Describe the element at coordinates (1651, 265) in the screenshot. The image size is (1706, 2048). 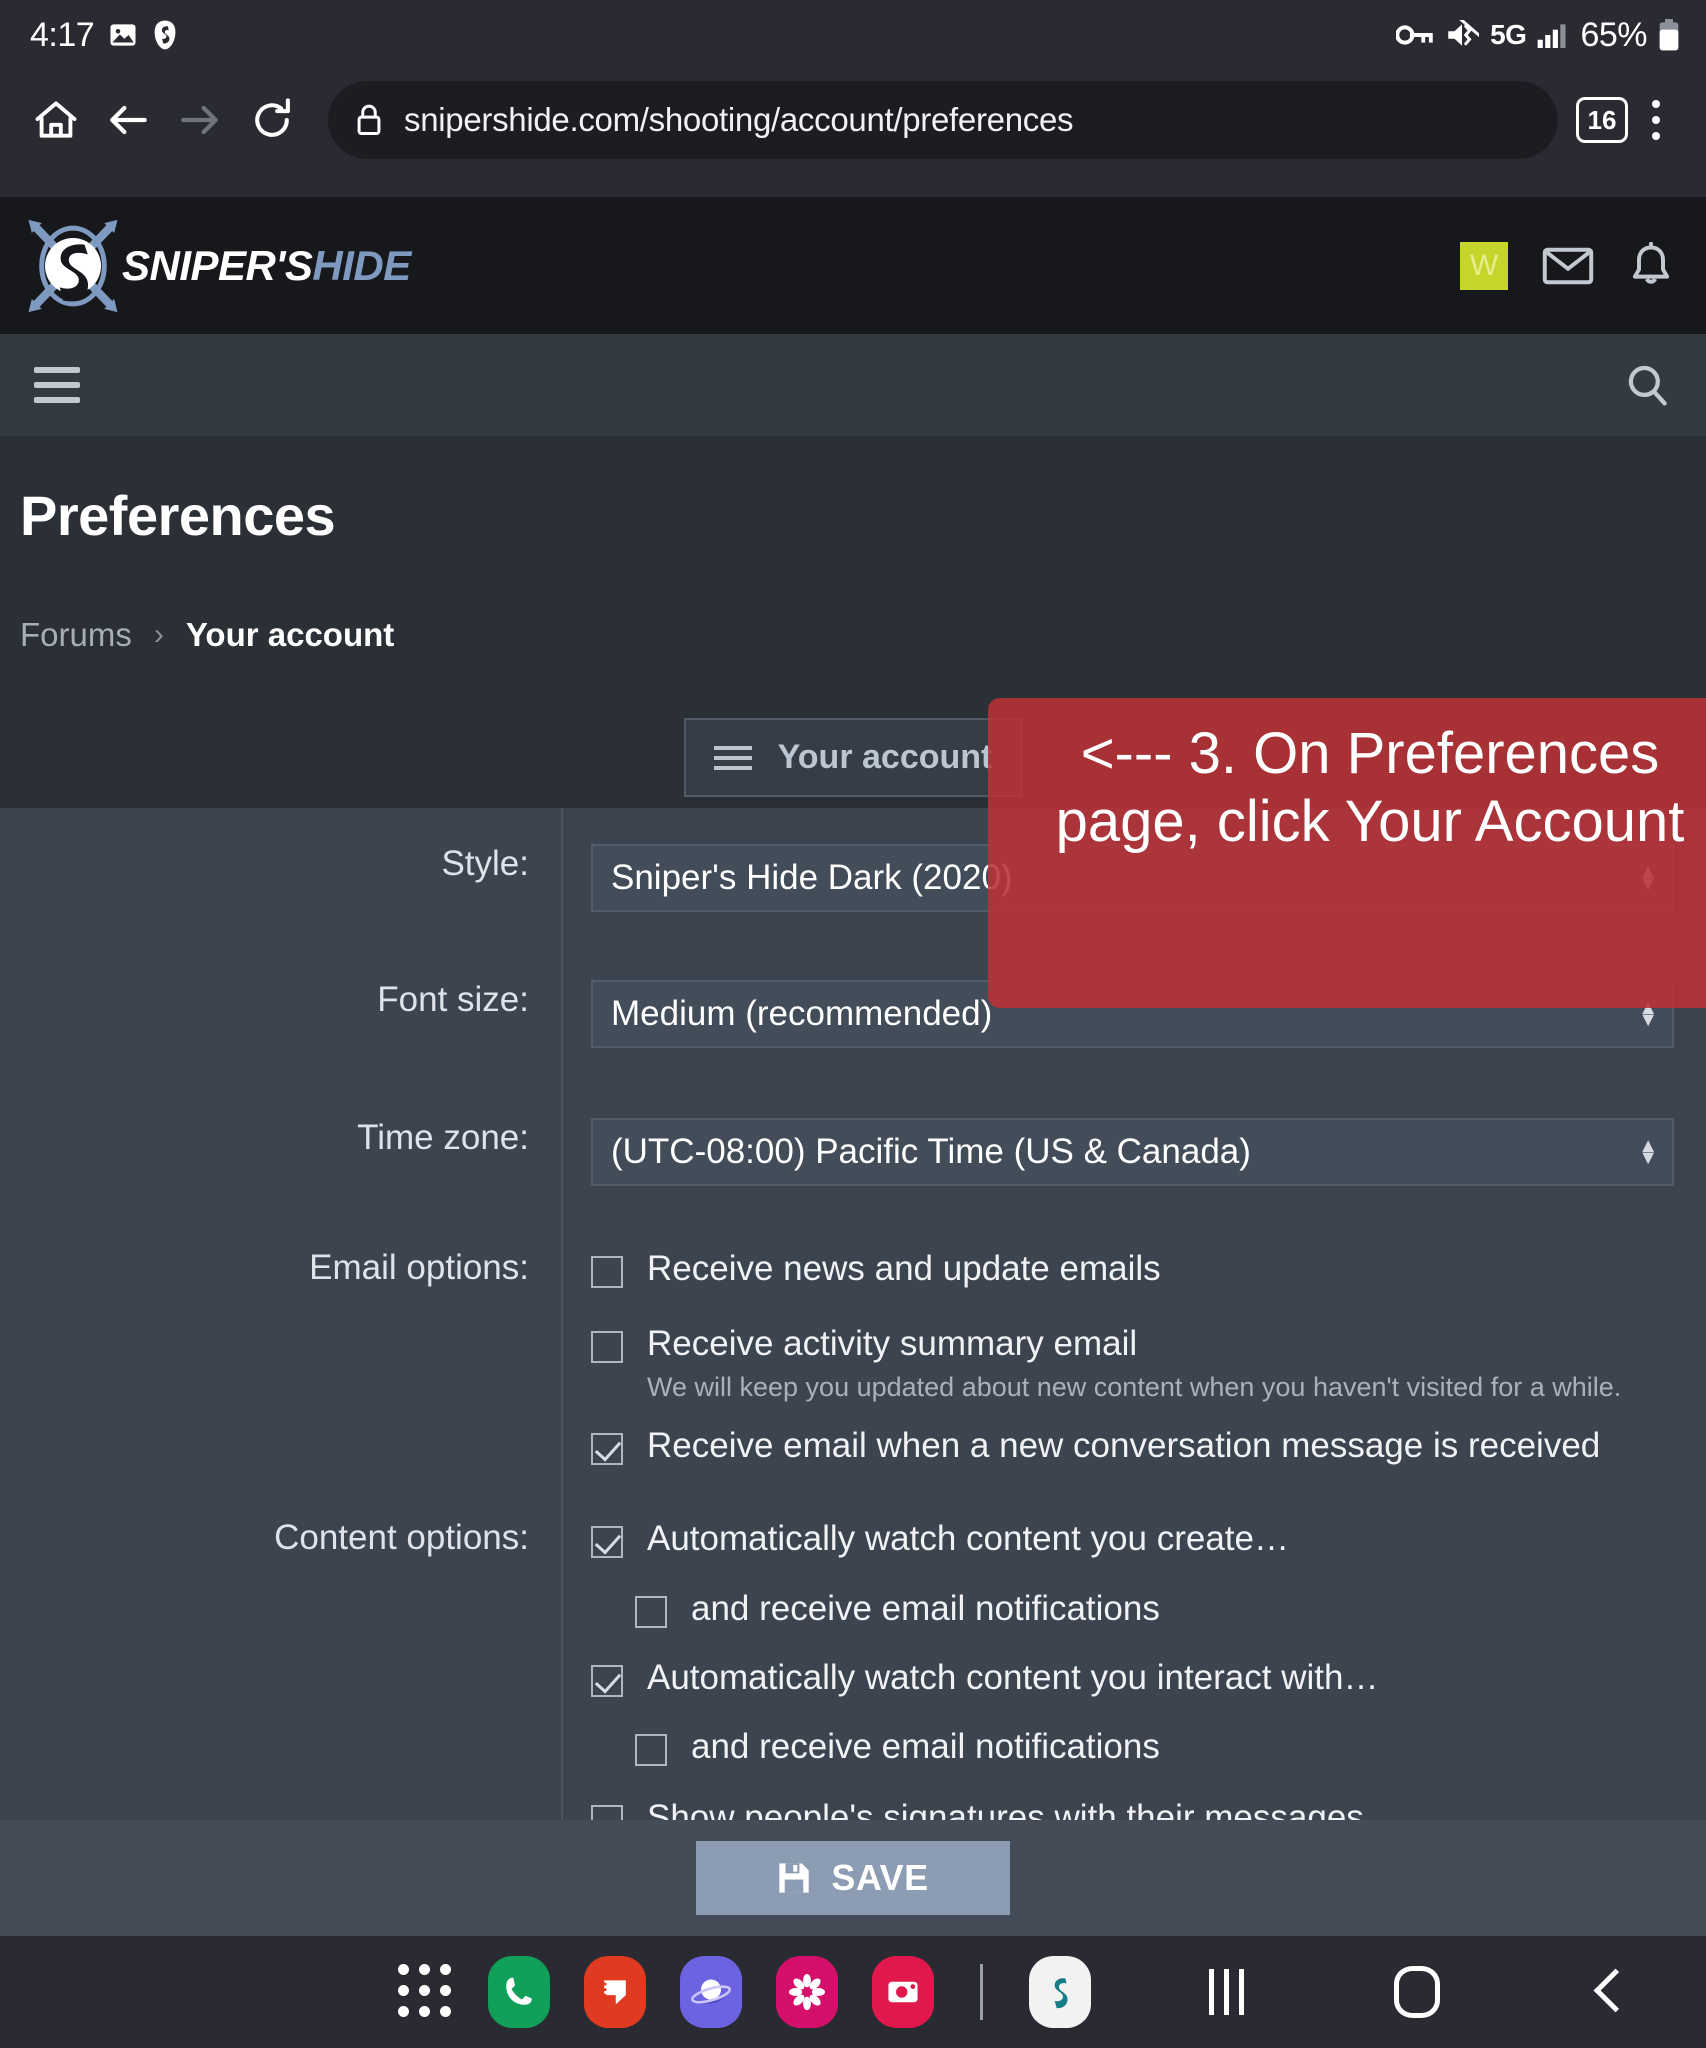
I see `bell-icon` at that location.